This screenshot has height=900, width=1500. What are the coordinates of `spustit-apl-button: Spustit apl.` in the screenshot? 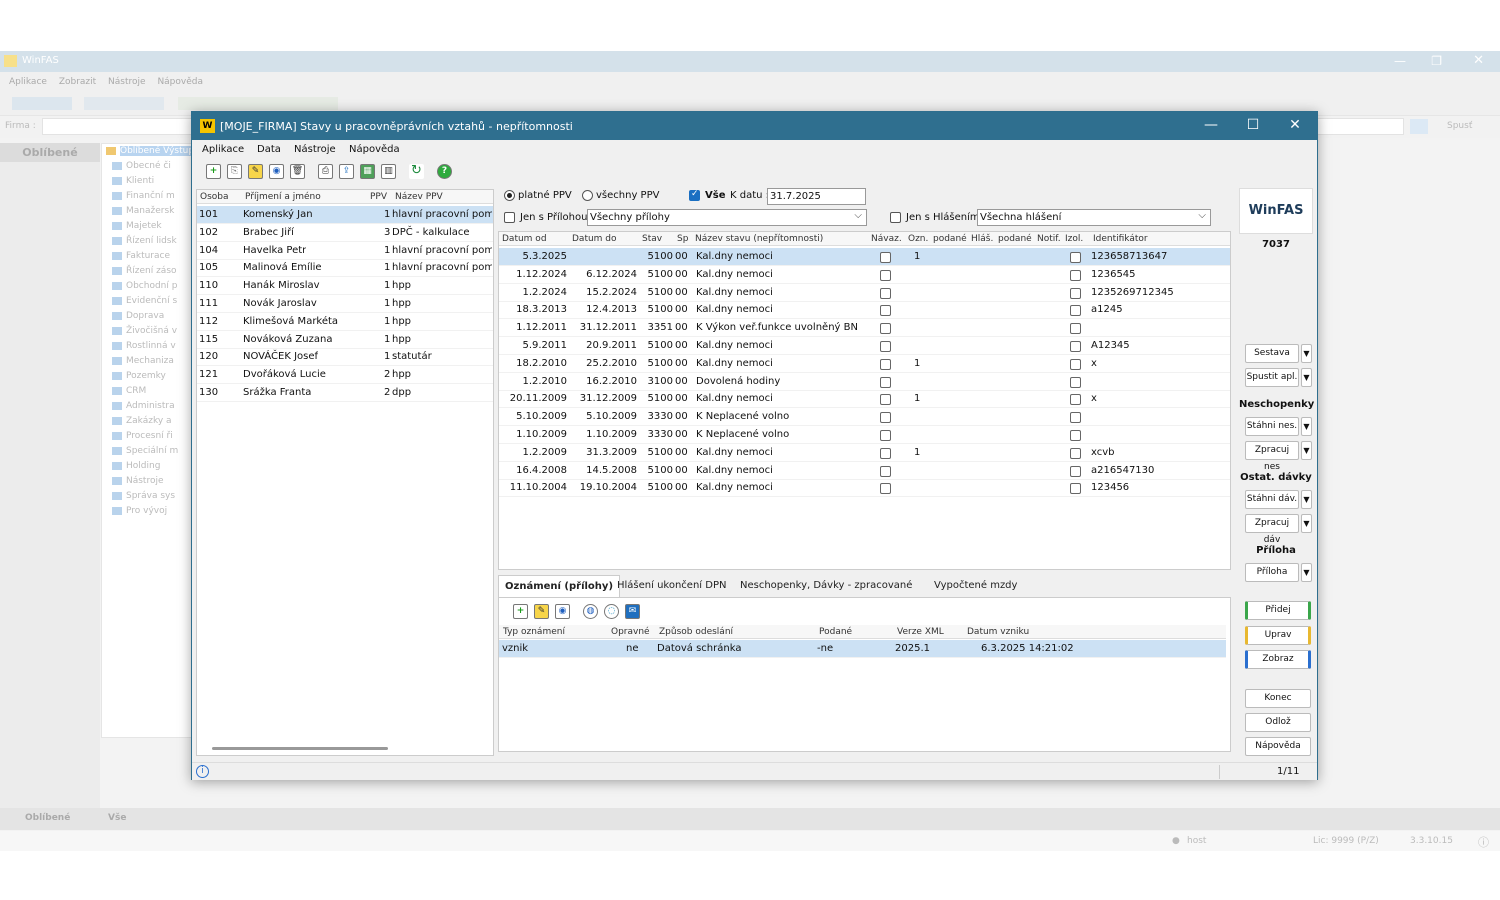 It's located at (1272, 377).